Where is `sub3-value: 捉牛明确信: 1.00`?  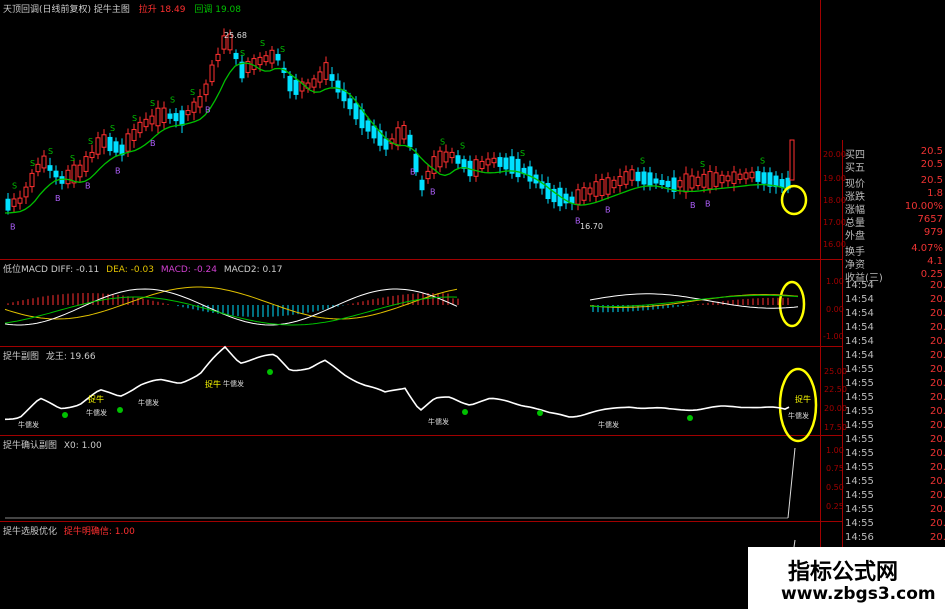
sub3-value: 捉牛明确信: 1.00 is located at coordinates (99, 532).